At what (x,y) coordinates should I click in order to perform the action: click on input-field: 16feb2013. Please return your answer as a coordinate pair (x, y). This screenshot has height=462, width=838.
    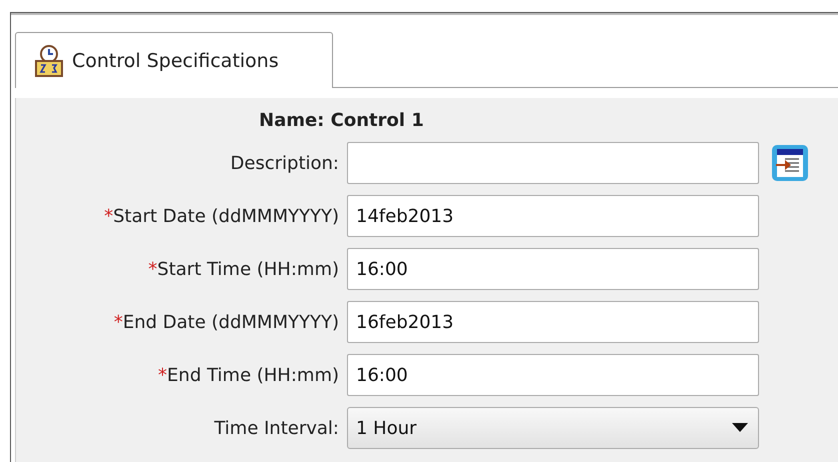
    Looking at the image, I should click on (553, 322).